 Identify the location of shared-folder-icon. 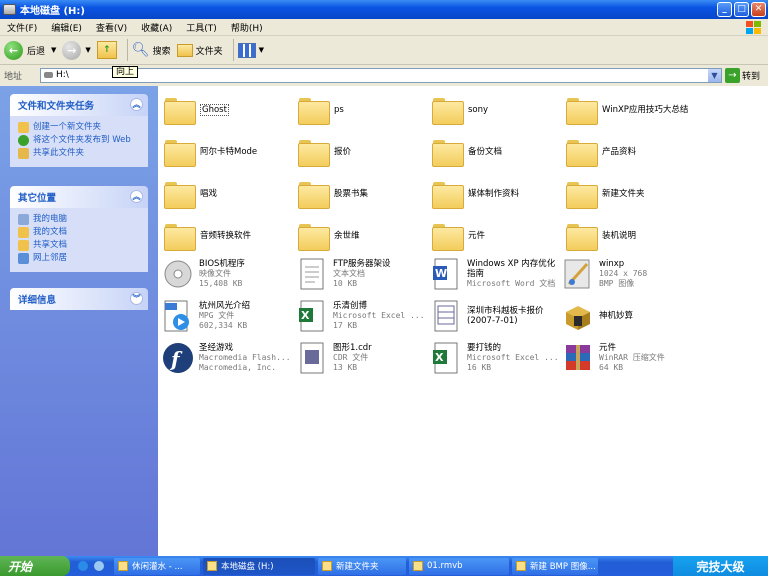
(23, 245).